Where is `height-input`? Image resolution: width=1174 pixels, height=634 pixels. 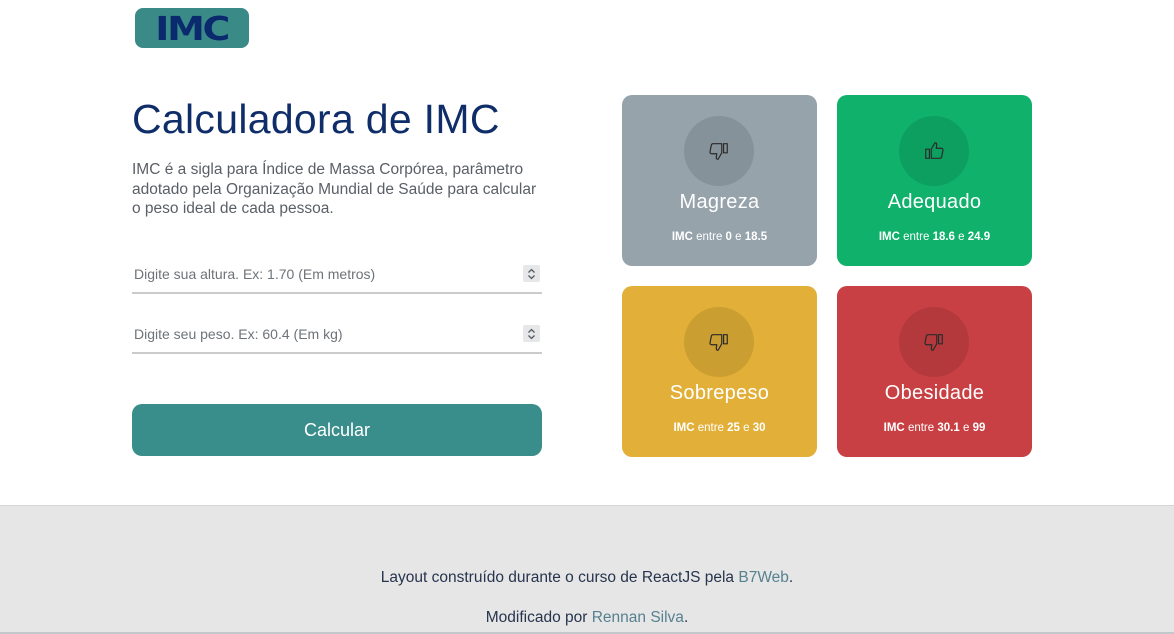 height-input is located at coordinates (323, 274).